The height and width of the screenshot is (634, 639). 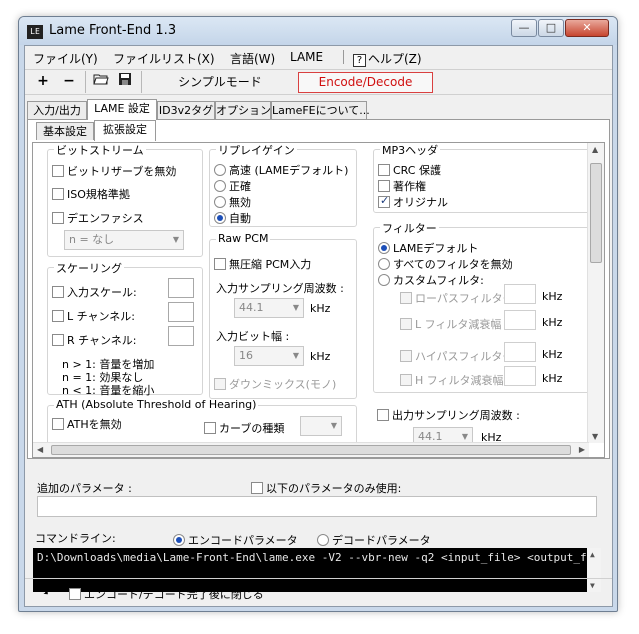 I want to click on close-button: ✕, so click(x=587, y=28).